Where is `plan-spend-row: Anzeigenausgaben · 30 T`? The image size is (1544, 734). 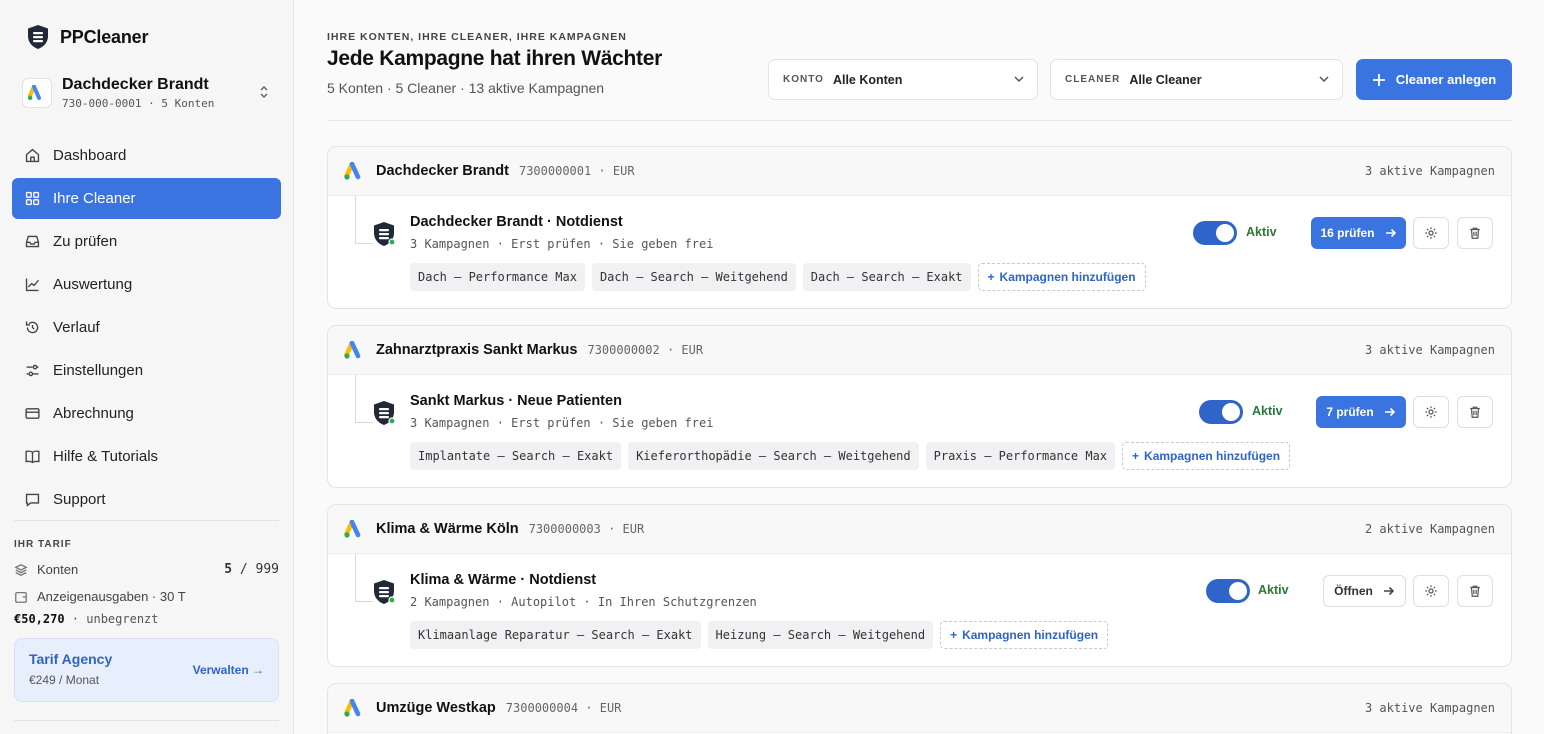
plan-spend-row: Anzeigenausgaben · 30 T is located at coordinates (146, 596).